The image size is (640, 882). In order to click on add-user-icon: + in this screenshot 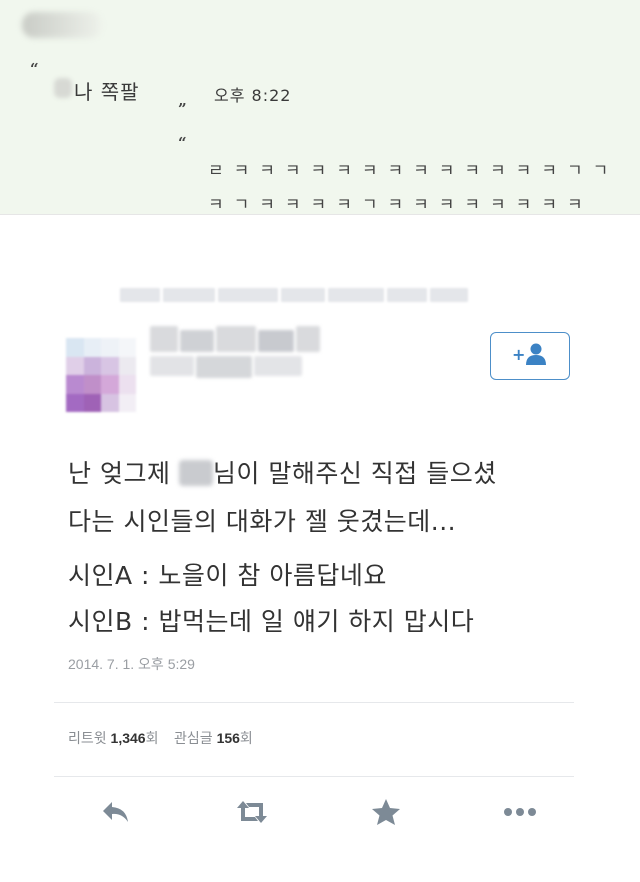, I will do `click(530, 356)`.